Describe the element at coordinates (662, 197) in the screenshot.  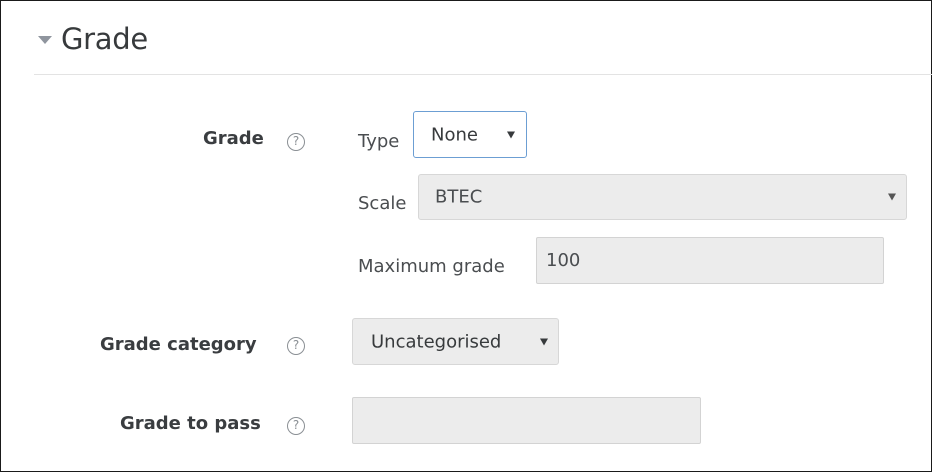
I see `grade-scale-select: BTEC` at that location.